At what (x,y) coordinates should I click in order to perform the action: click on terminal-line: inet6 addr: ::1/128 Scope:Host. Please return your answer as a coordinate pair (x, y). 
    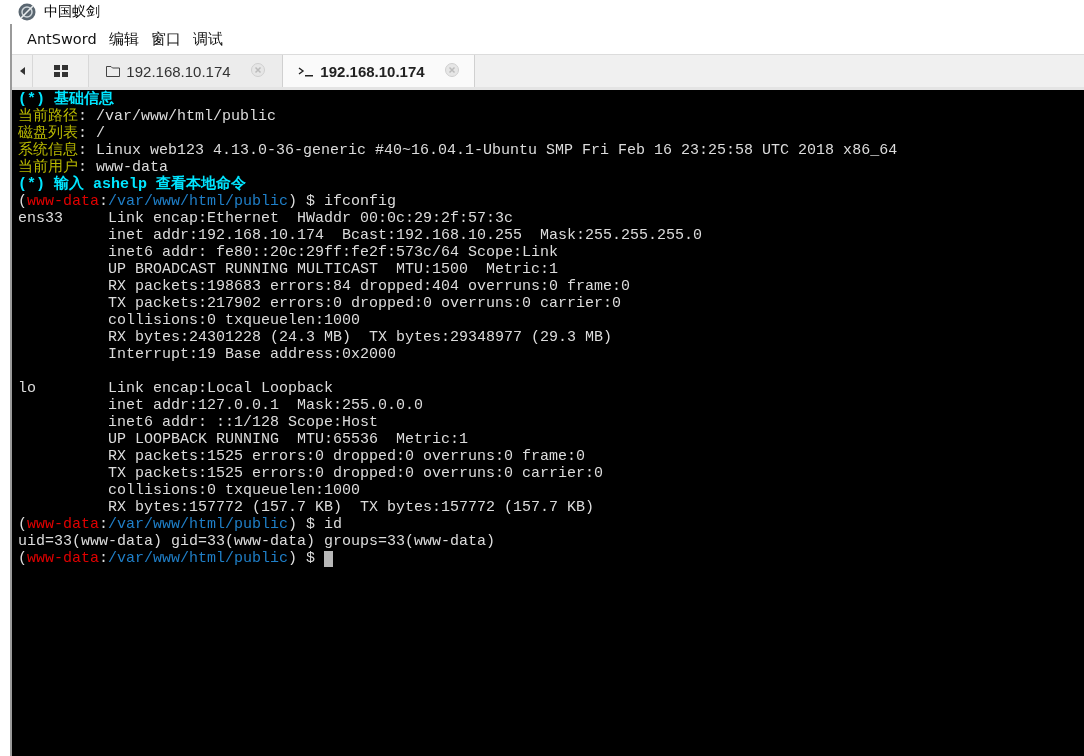
    Looking at the image, I should click on (243, 422).